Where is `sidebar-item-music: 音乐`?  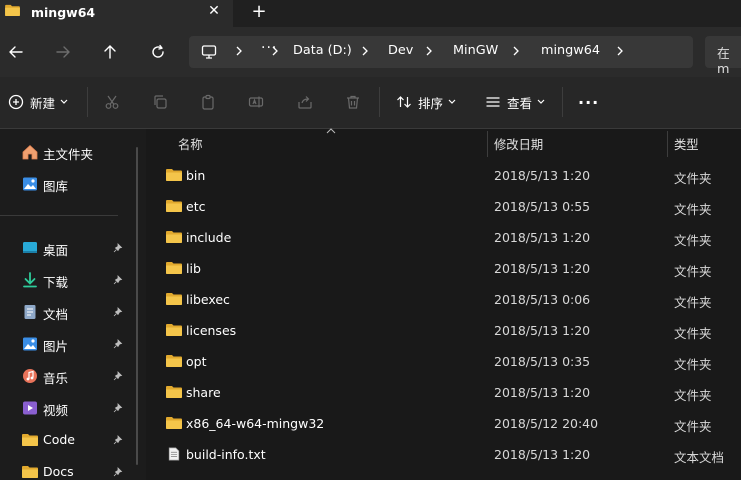 sidebar-item-music: 音乐 is located at coordinates (73, 376).